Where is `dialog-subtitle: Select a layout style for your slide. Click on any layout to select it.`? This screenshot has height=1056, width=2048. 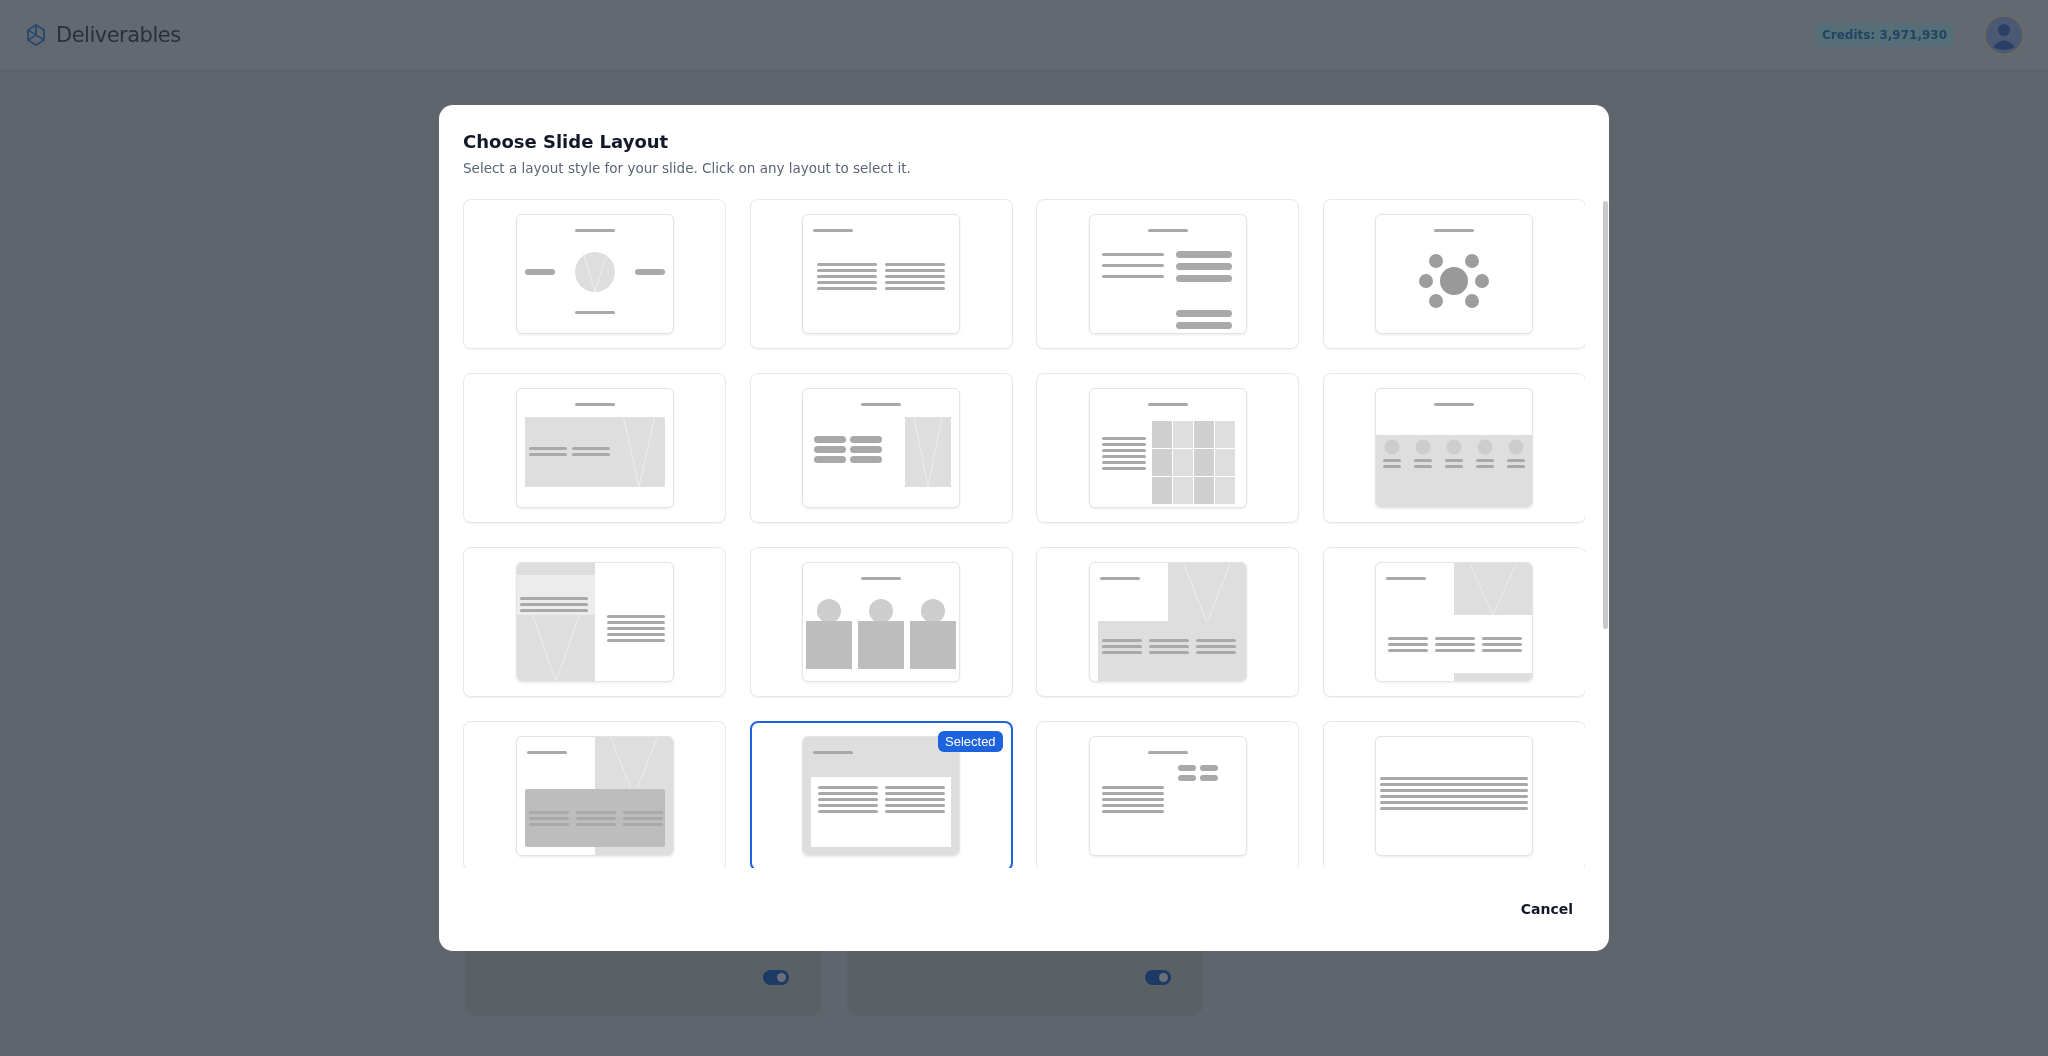 dialog-subtitle: Select a layout style for your slide. Click on any layout to select it. is located at coordinates (687, 168).